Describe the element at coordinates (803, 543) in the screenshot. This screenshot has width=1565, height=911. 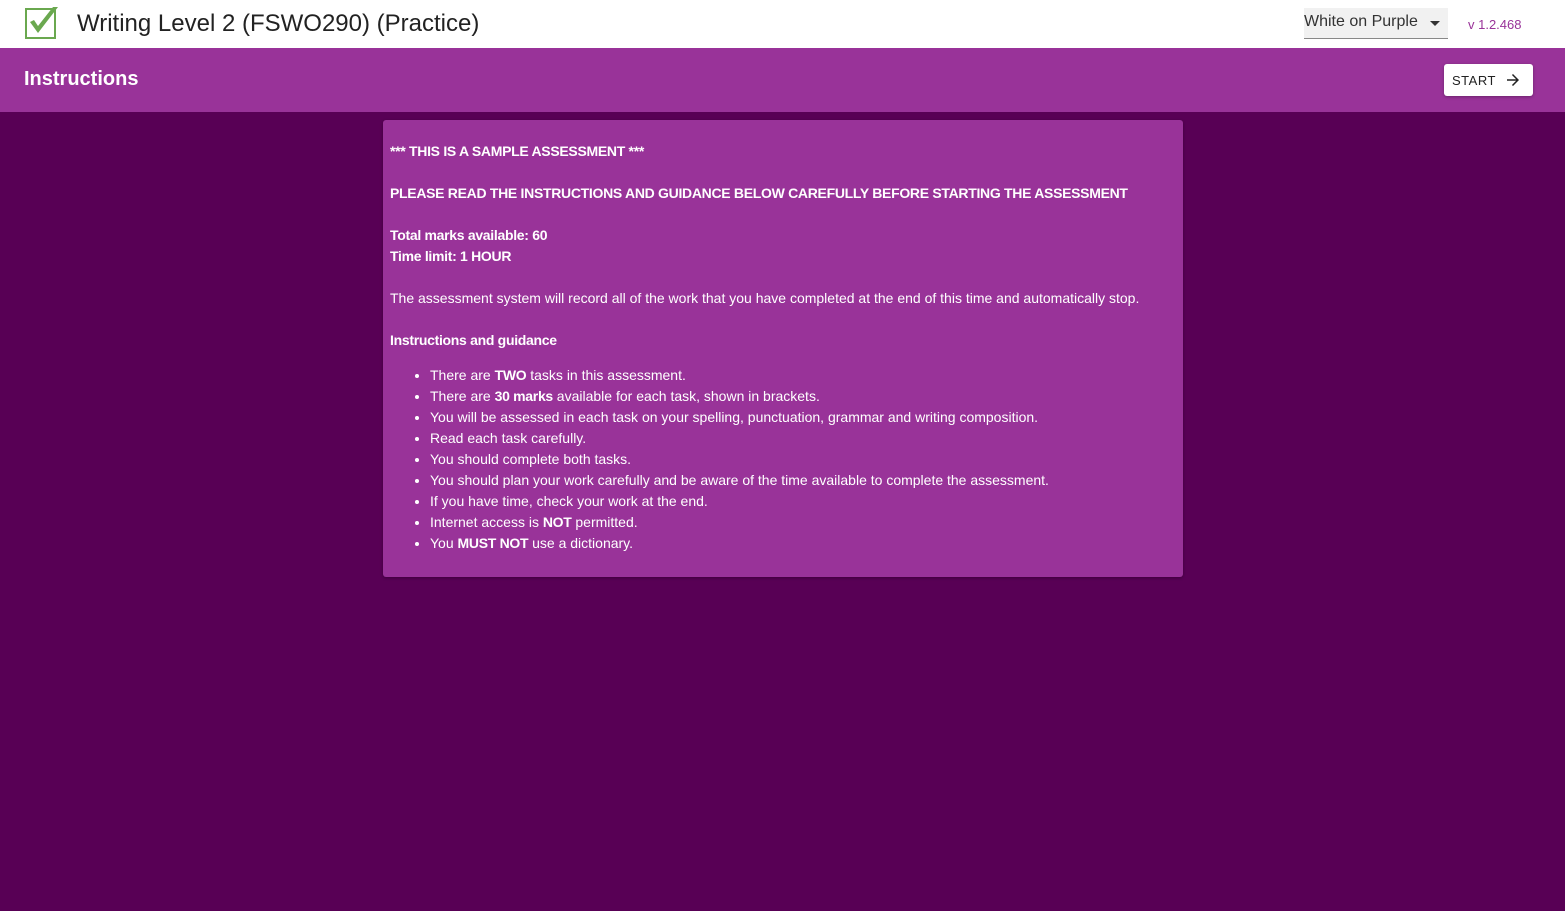
I see `list-item: You MUST NOT use a dictionary.` at that location.